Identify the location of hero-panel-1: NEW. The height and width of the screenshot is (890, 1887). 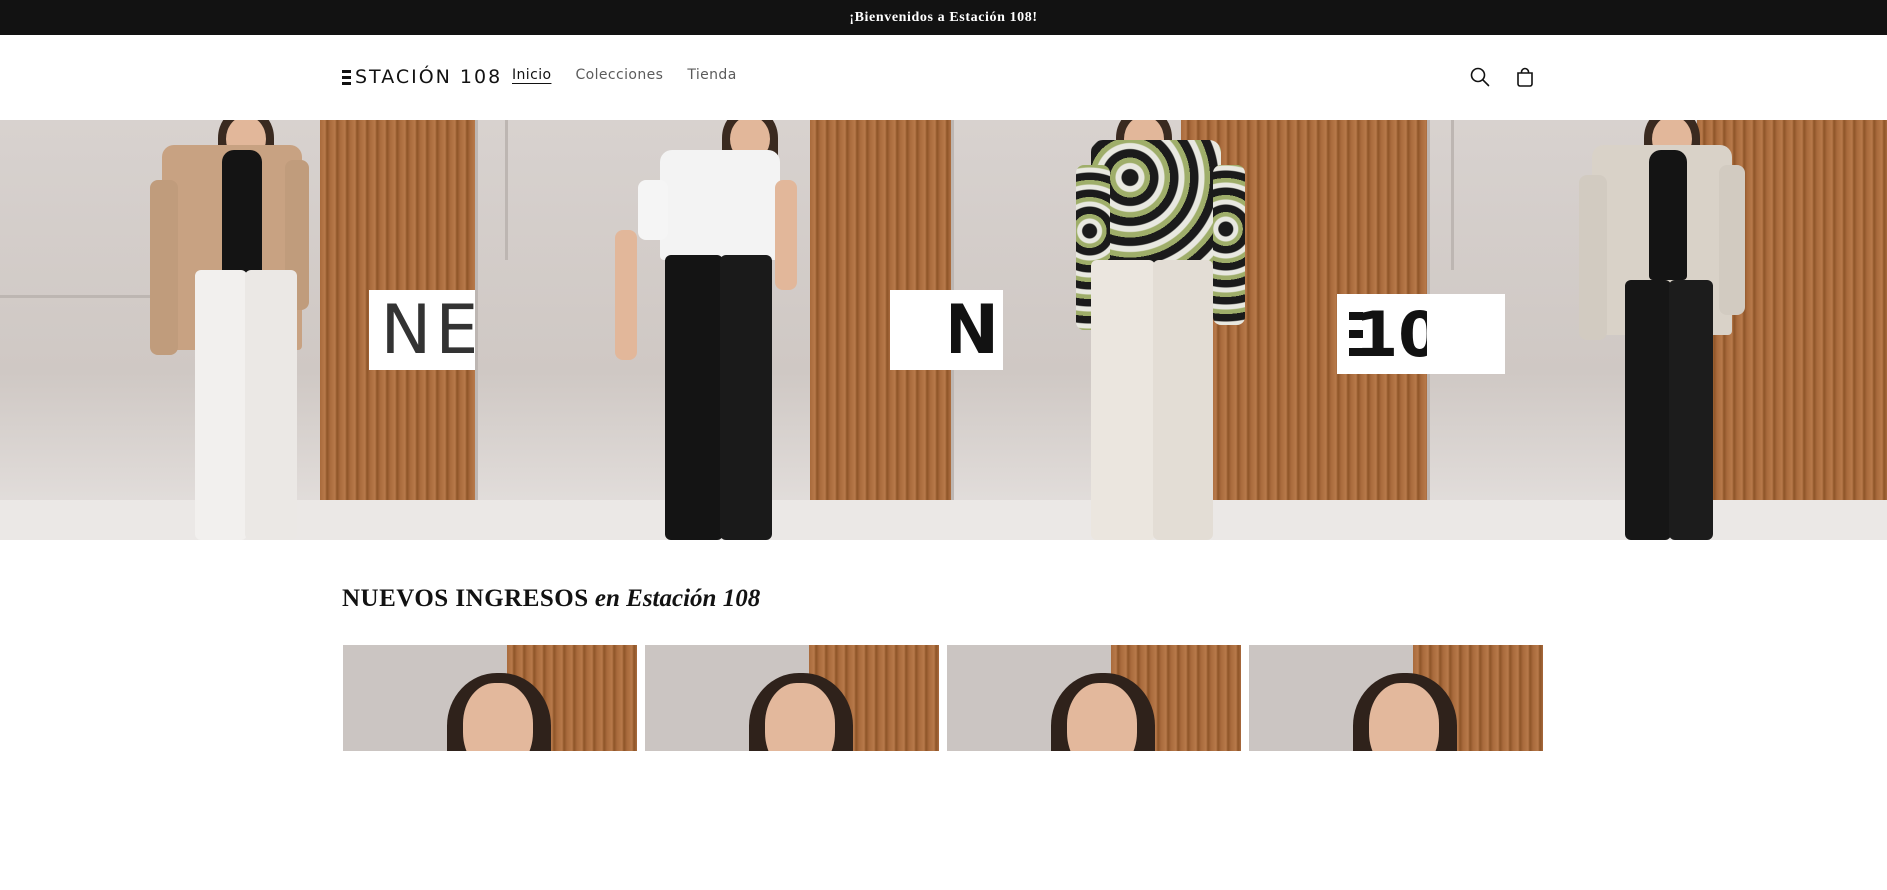
(237, 330).